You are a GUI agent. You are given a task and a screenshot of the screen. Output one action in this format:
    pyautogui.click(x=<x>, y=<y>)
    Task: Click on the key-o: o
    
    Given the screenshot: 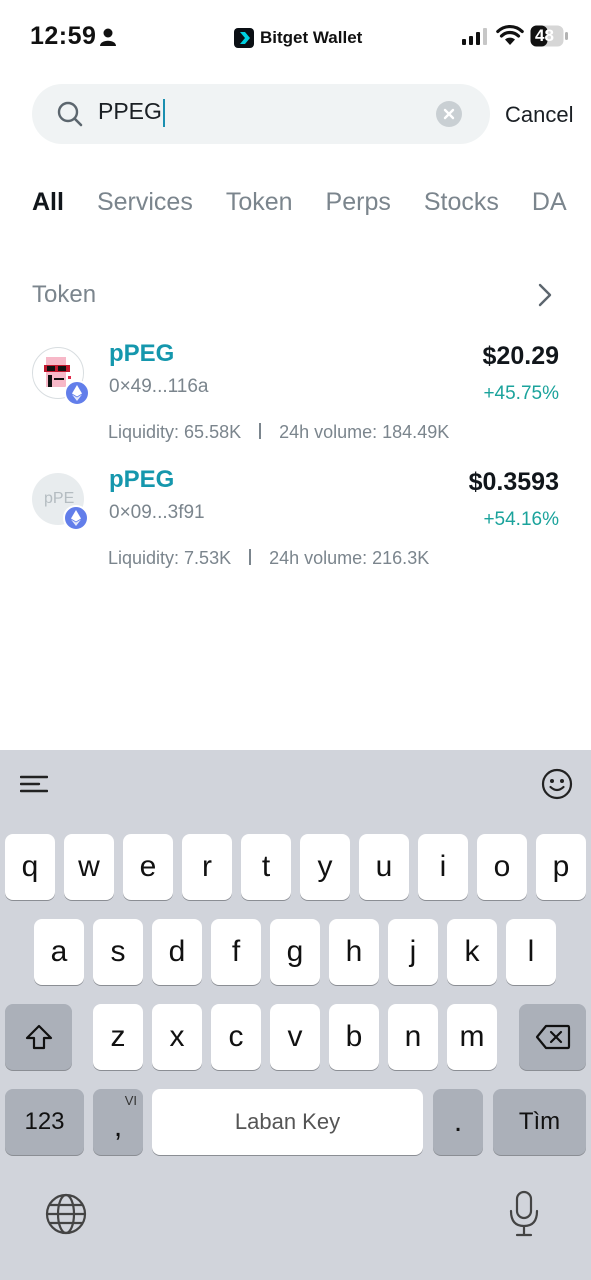 What is the action you would take?
    pyautogui.click(x=502, y=867)
    